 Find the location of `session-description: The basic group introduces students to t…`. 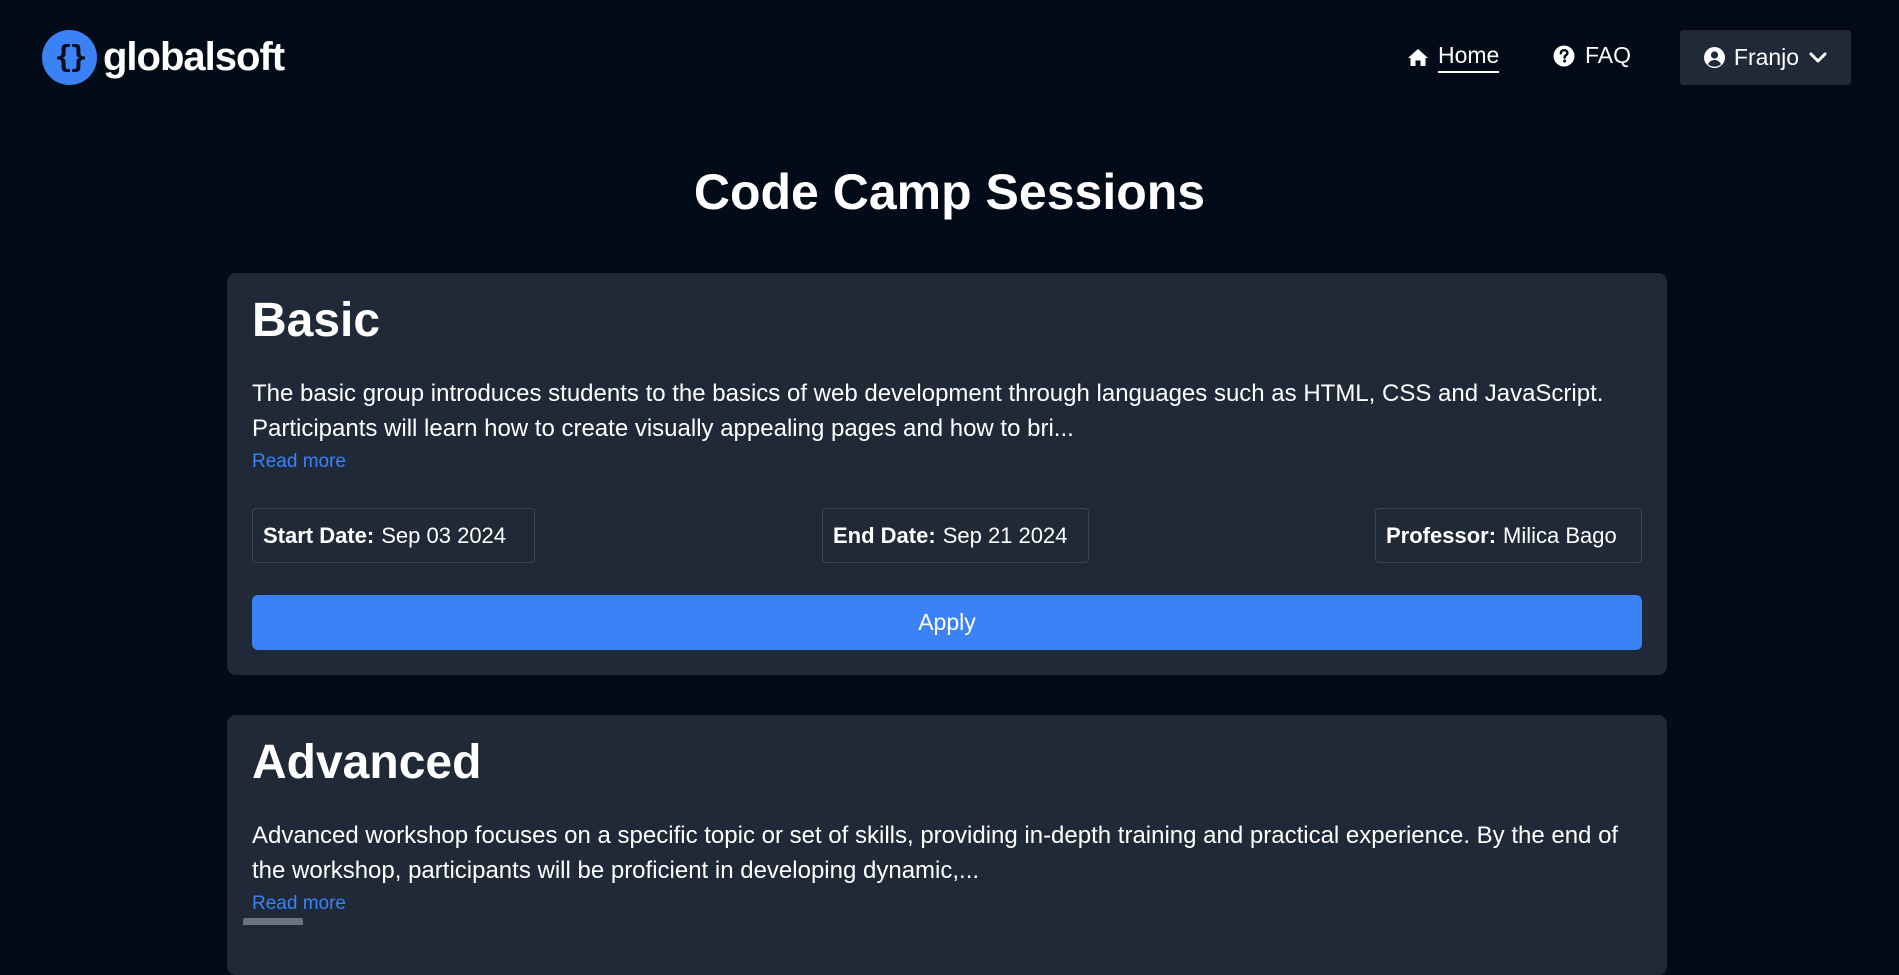

session-description: The basic group introduces students to t… is located at coordinates (928, 411).